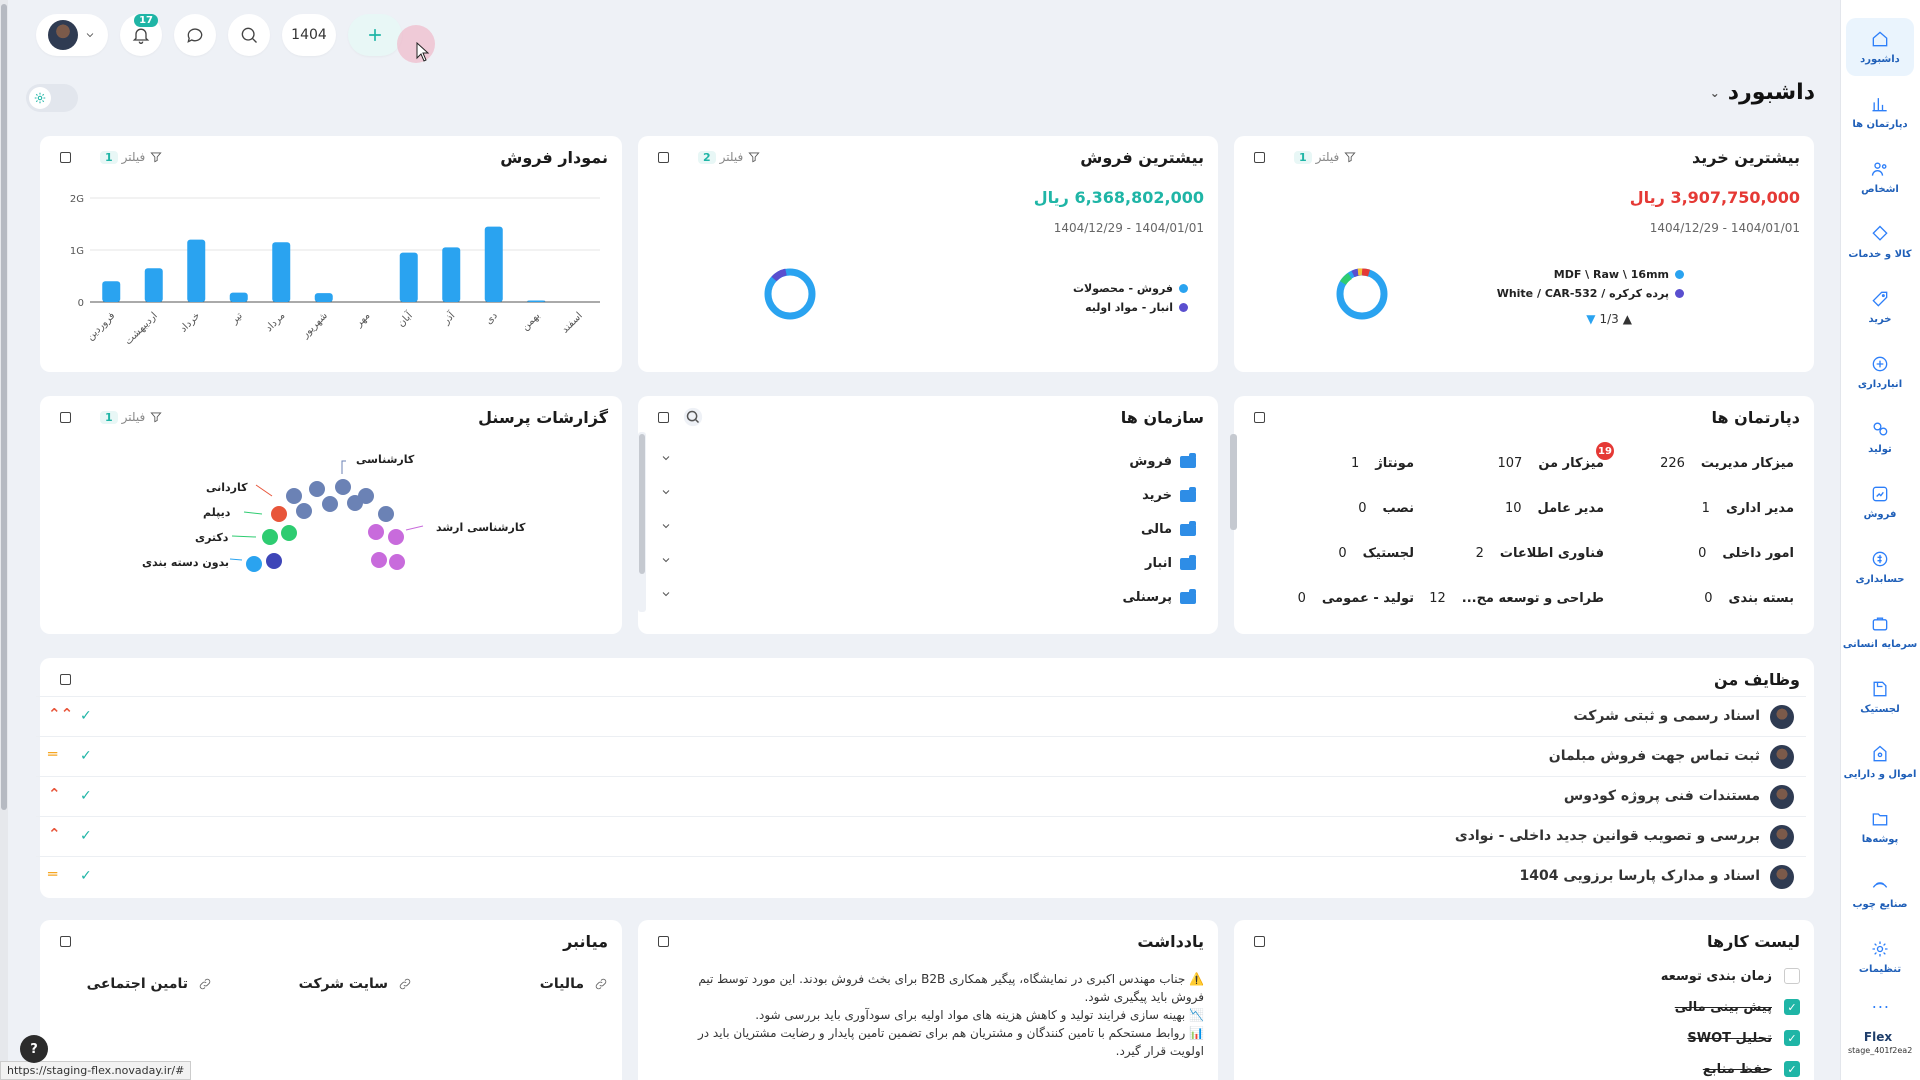  Describe the element at coordinates (195, 35) in the screenshot. I see `chat-button` at that location.